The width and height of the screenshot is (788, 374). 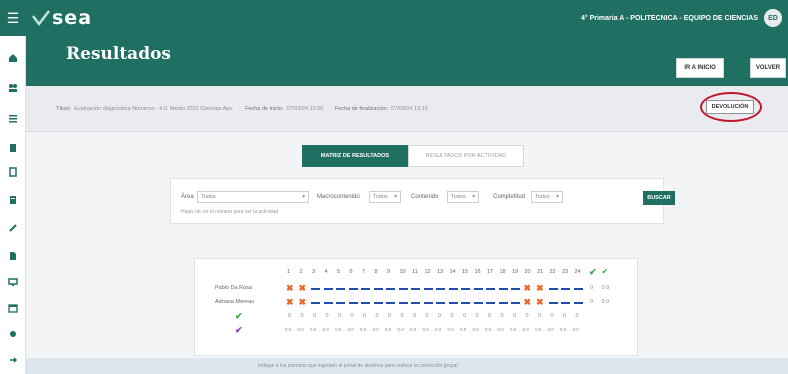 I want to click on column-header: 18, so click(x=503, y=272).